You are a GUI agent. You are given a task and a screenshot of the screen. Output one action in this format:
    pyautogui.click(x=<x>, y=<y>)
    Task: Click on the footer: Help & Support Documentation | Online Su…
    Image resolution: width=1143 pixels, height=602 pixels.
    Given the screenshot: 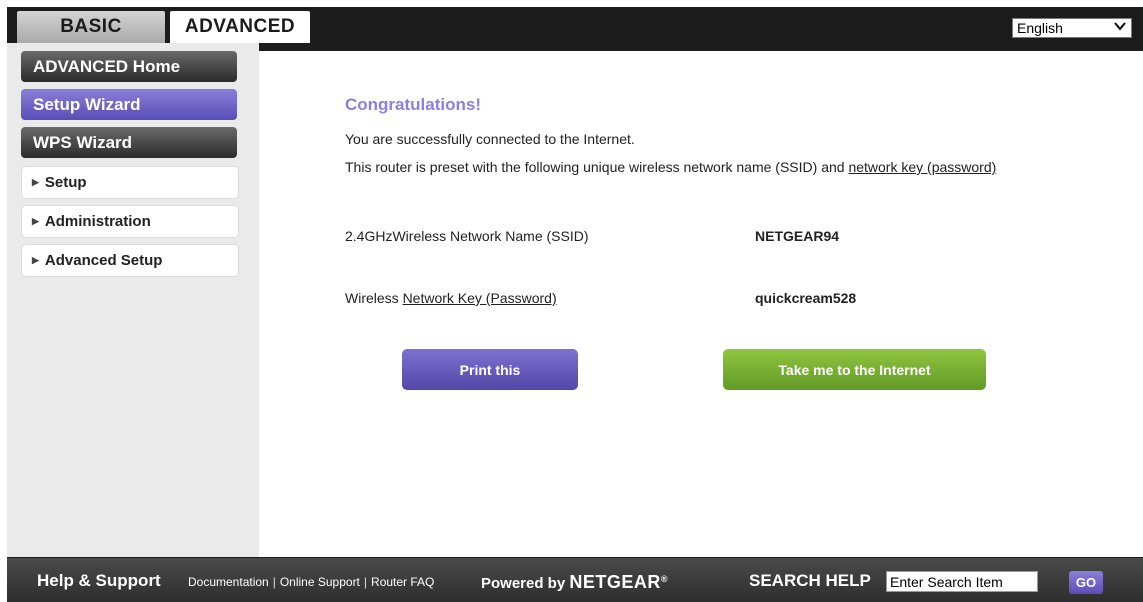 What is the action you would take?
    pyautogui.click(x=575, y=580)
    